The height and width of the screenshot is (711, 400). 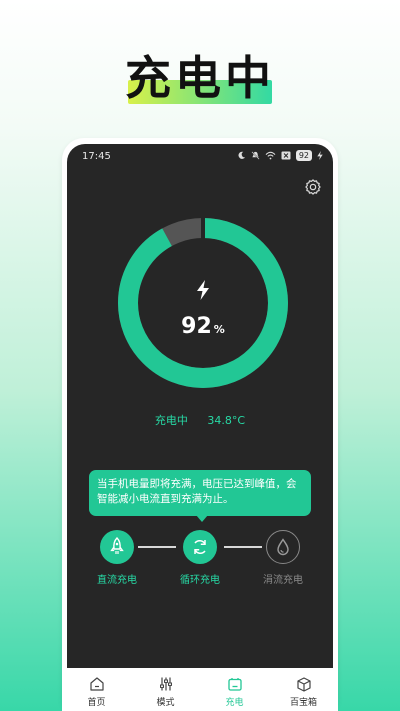 What do you see at coordinates (165, 684) in the screenshot?
I see `sliders-icon` at bounding box center [165, 684].